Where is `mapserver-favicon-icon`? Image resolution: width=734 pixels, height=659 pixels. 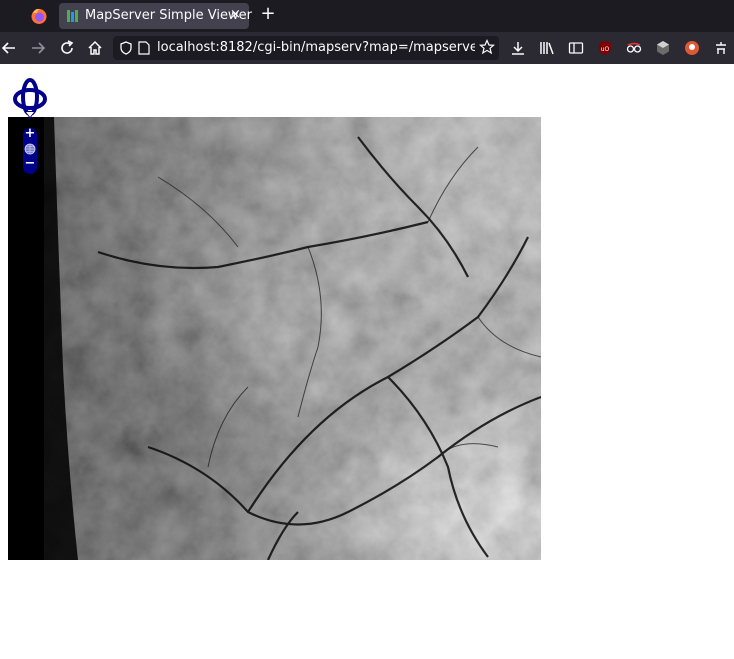
mapserver-favicon-icon is located at coordinates (72, 16).